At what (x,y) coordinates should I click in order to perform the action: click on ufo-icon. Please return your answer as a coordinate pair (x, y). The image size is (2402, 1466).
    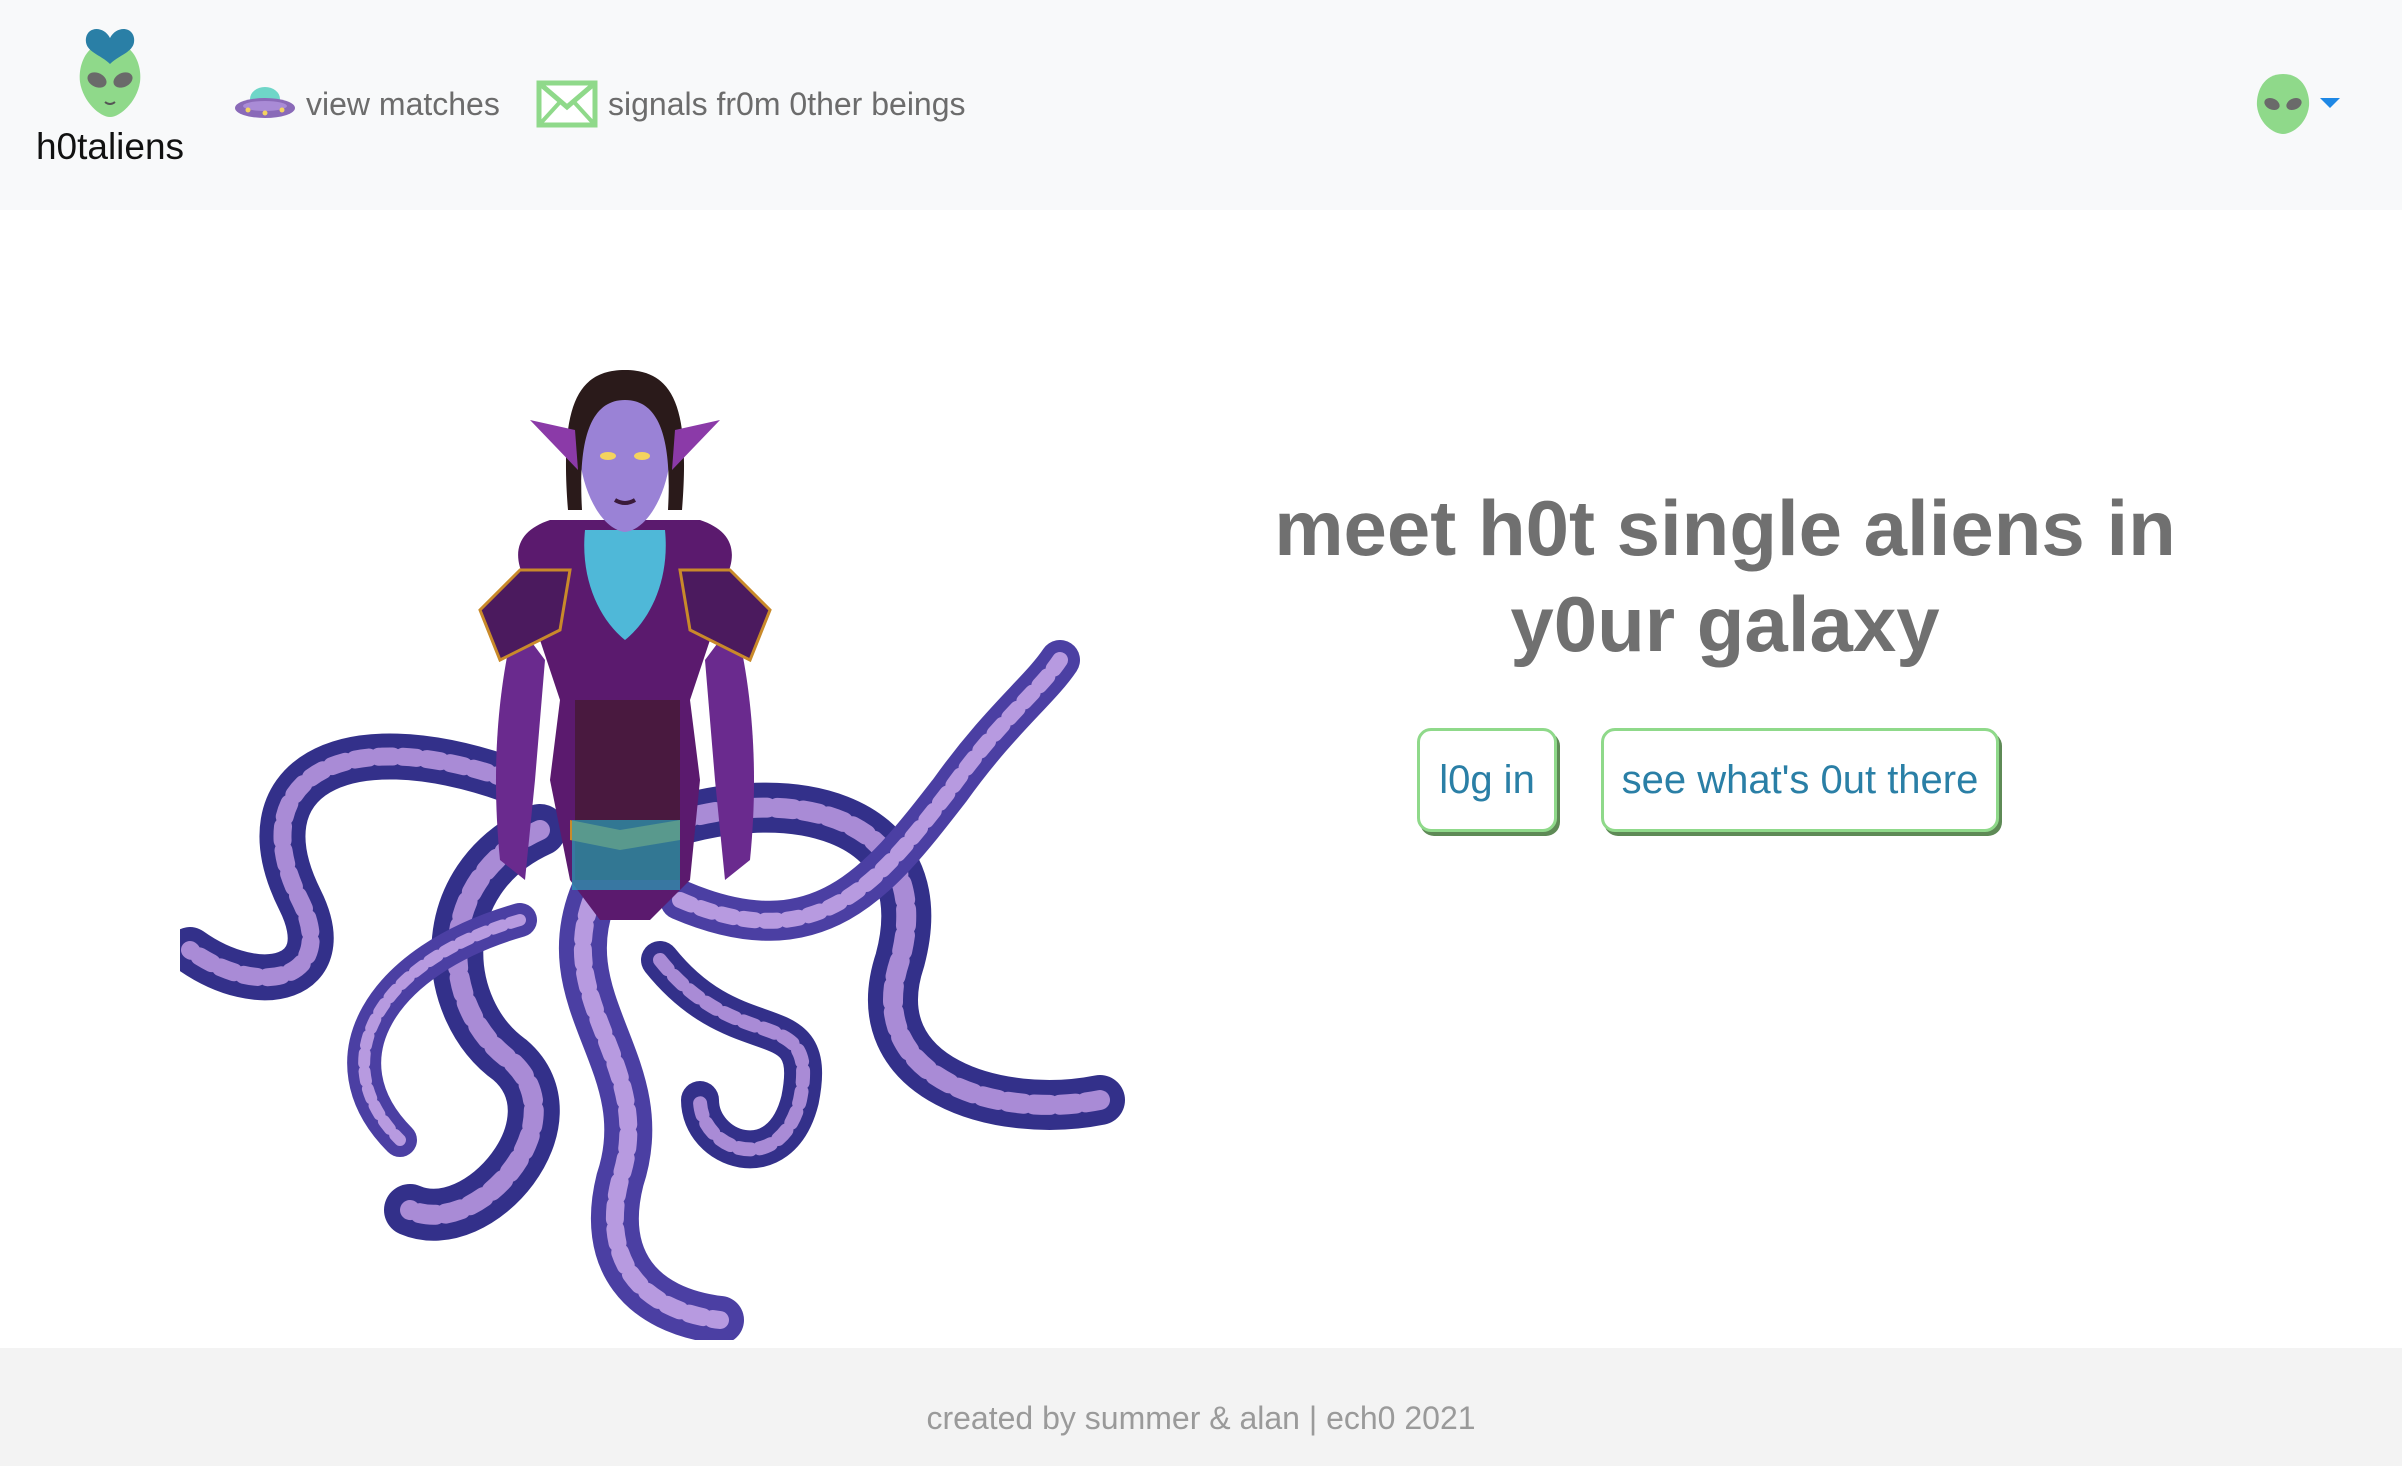
    Looking at the image, I should click on (265, 104).